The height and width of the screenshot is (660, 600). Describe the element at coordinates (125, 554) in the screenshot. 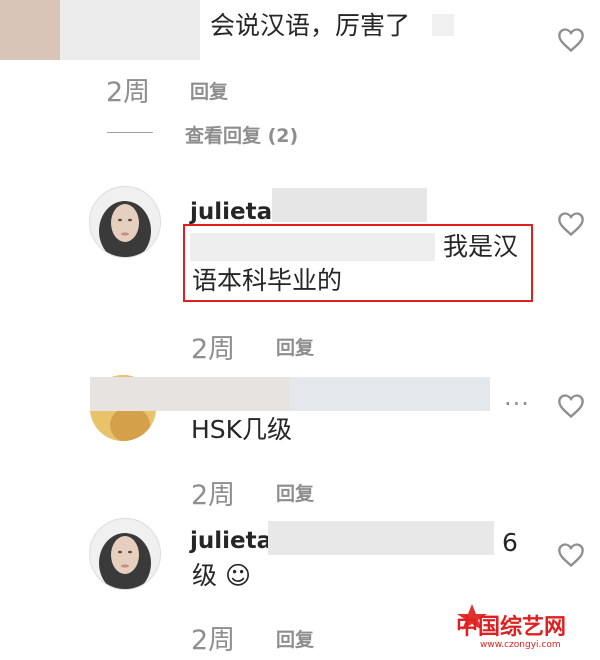

I see `avatar-julieta` at that location.